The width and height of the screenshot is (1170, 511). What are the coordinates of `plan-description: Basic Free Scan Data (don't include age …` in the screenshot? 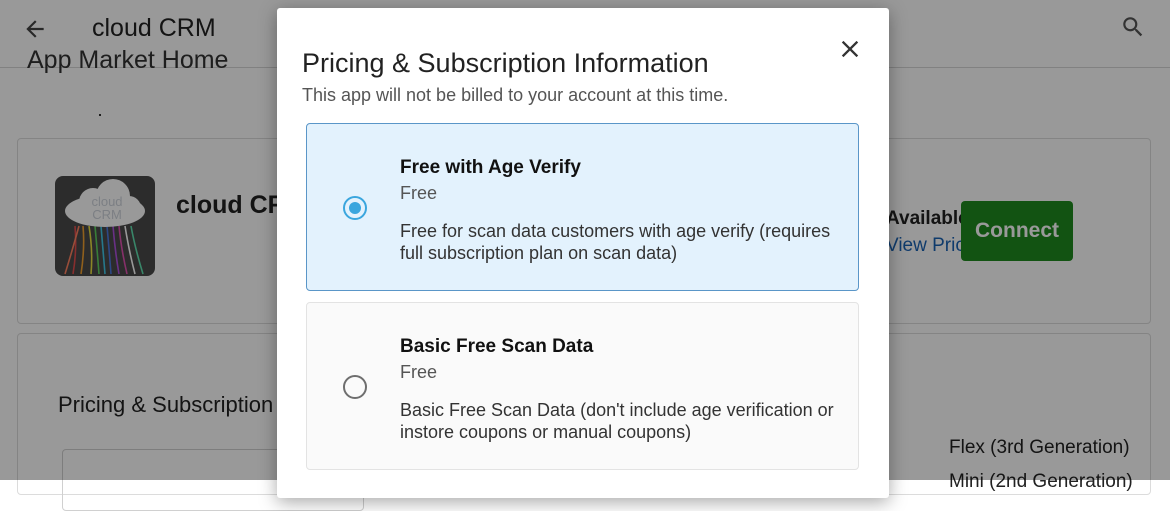 It's located at (617, 421).